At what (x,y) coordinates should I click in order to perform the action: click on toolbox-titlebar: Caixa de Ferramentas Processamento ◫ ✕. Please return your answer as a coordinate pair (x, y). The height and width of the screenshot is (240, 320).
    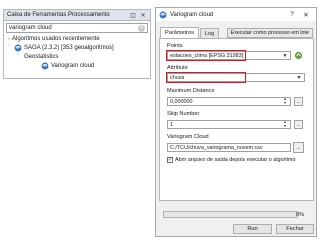
    Looking at the image, I should click on (77, 15).